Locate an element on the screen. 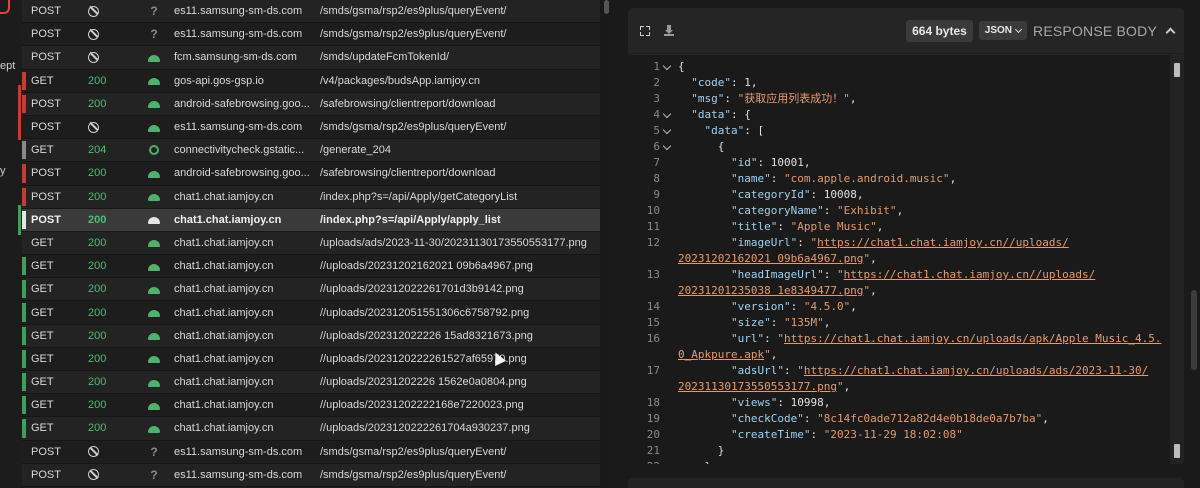  collapse-chevron-up-icon is located at coordinates (1170, 32).